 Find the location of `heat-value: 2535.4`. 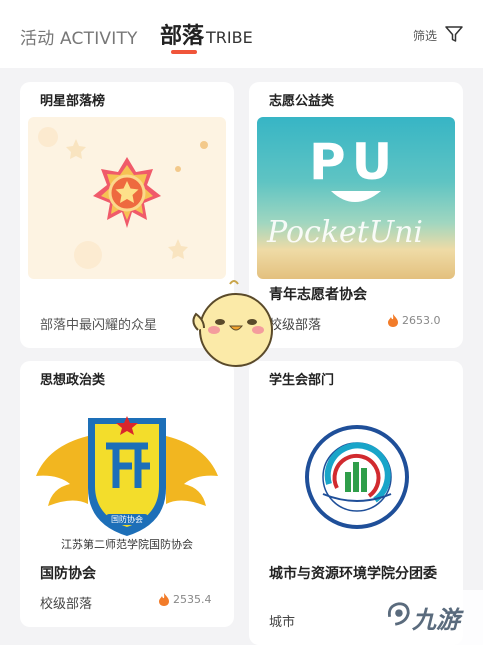

heat-value: 2535.4 is located at coordinates (192, 599).